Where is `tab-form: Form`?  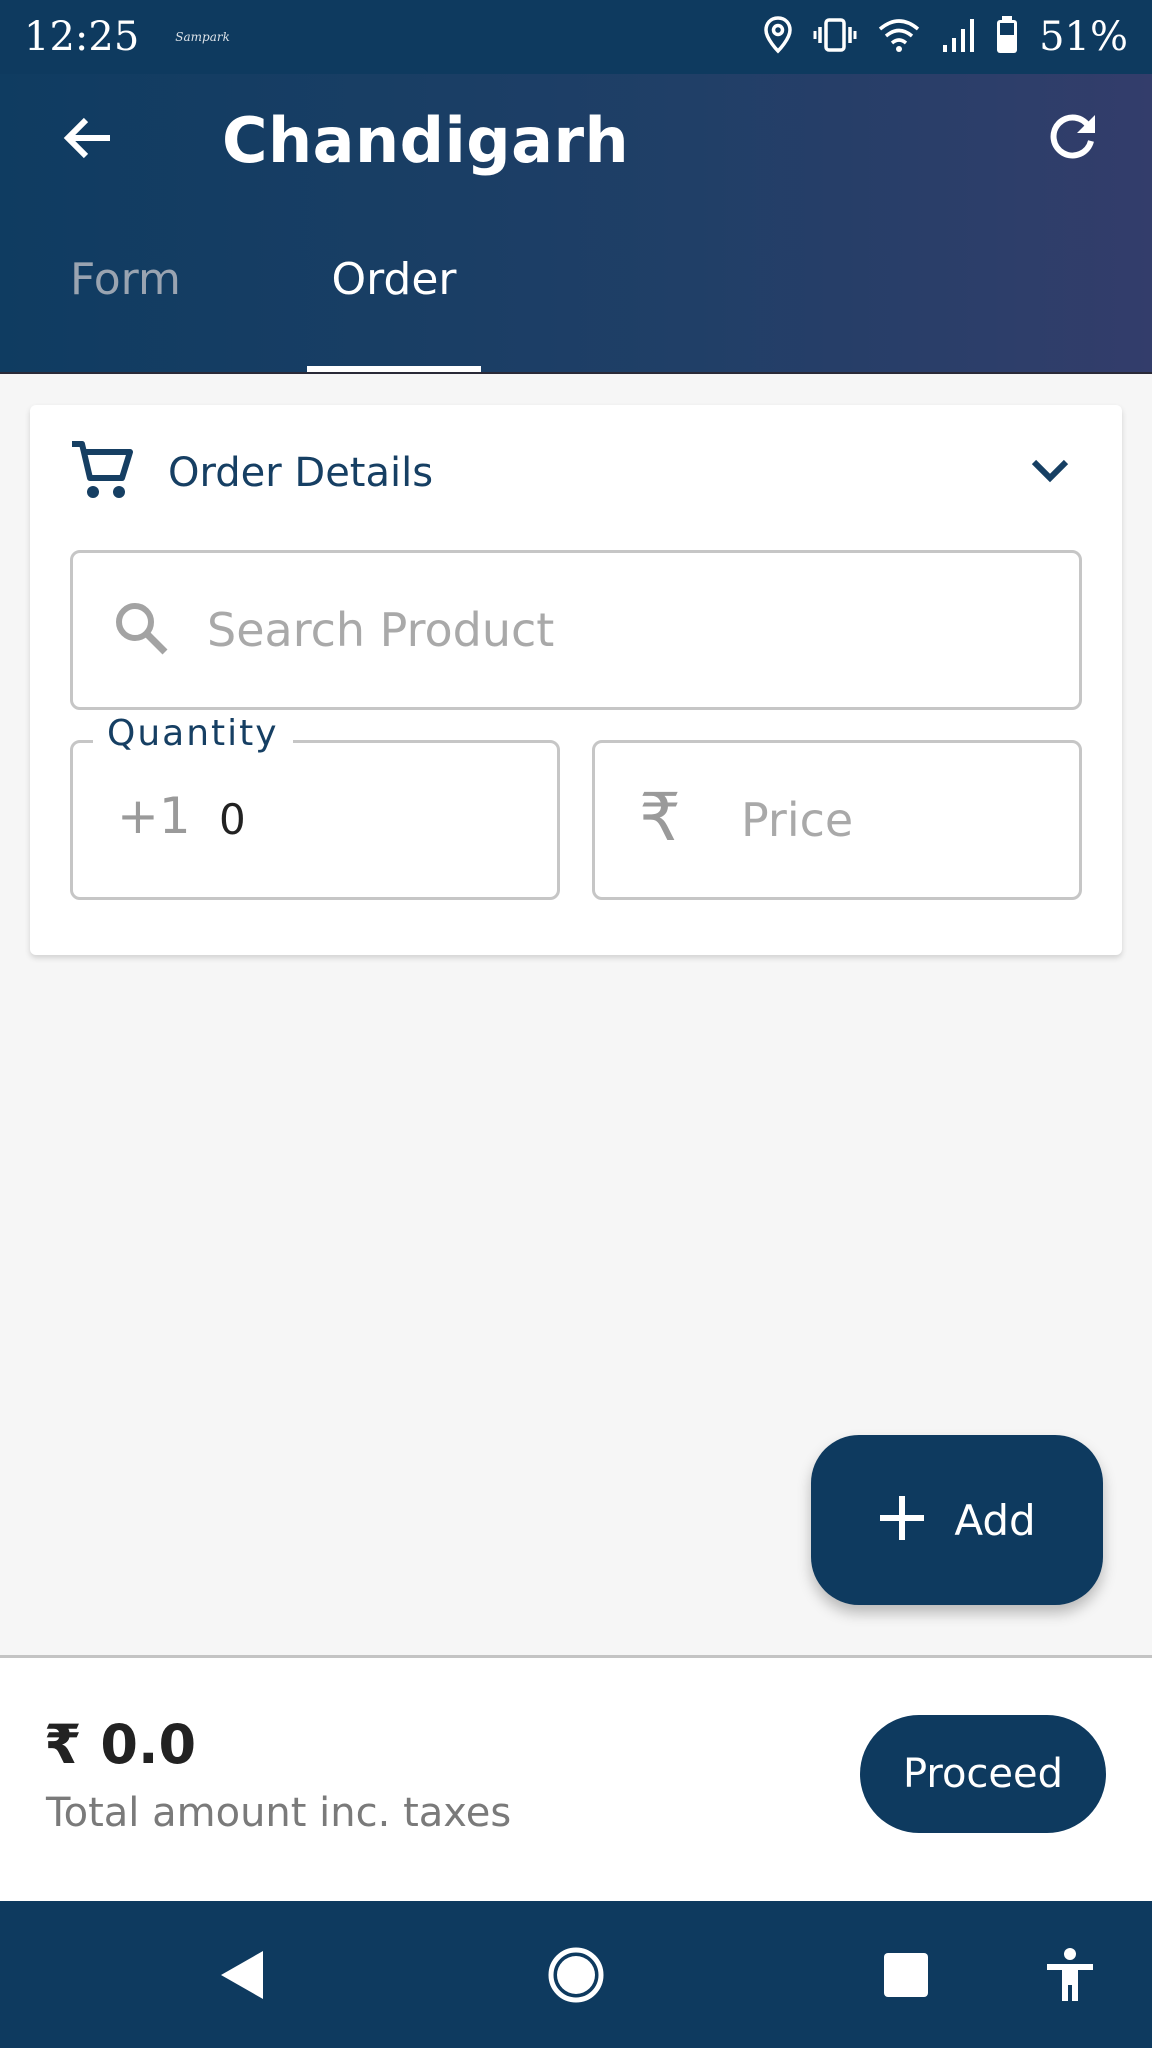 tab-form: Form is located at coordinates (125, 314).